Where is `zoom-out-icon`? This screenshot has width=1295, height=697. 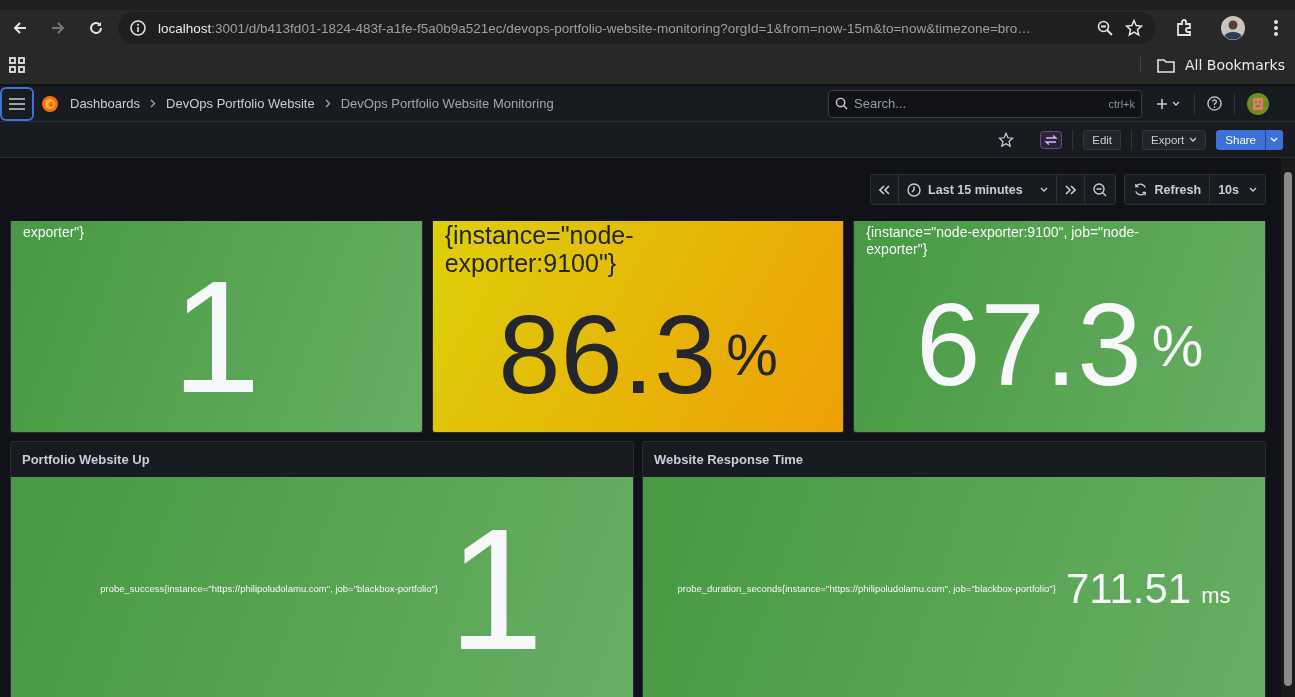
zoom-out-icon is located at coordinates (1099, 189).